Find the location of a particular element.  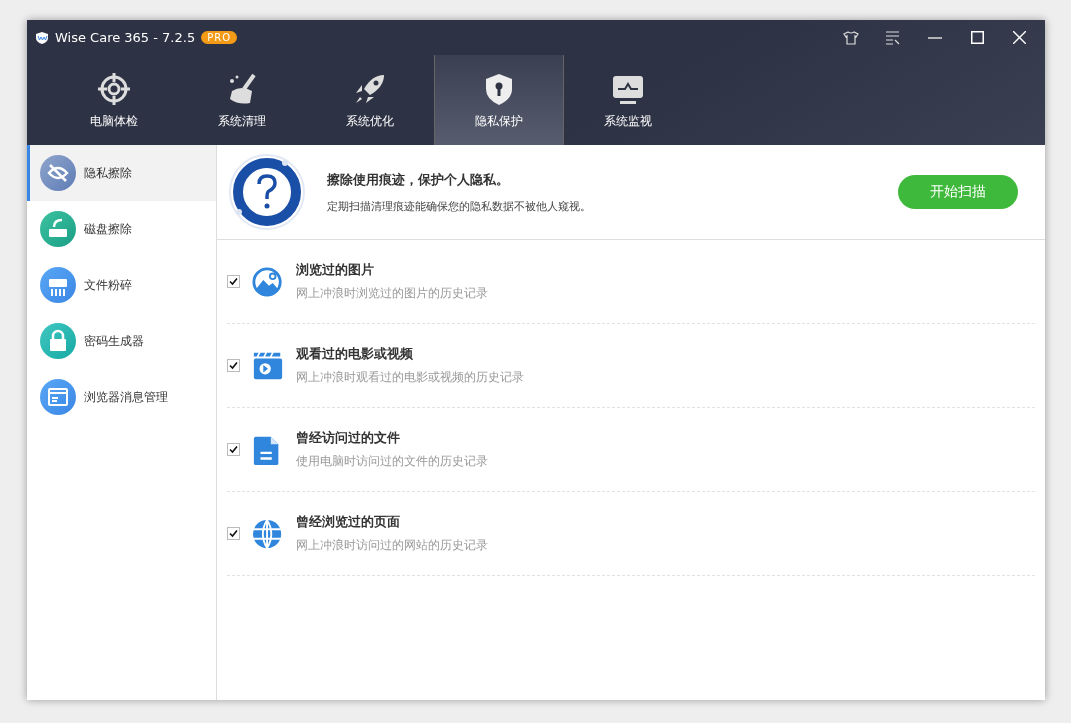

shirt-icon is located at coordinates (851, 37).